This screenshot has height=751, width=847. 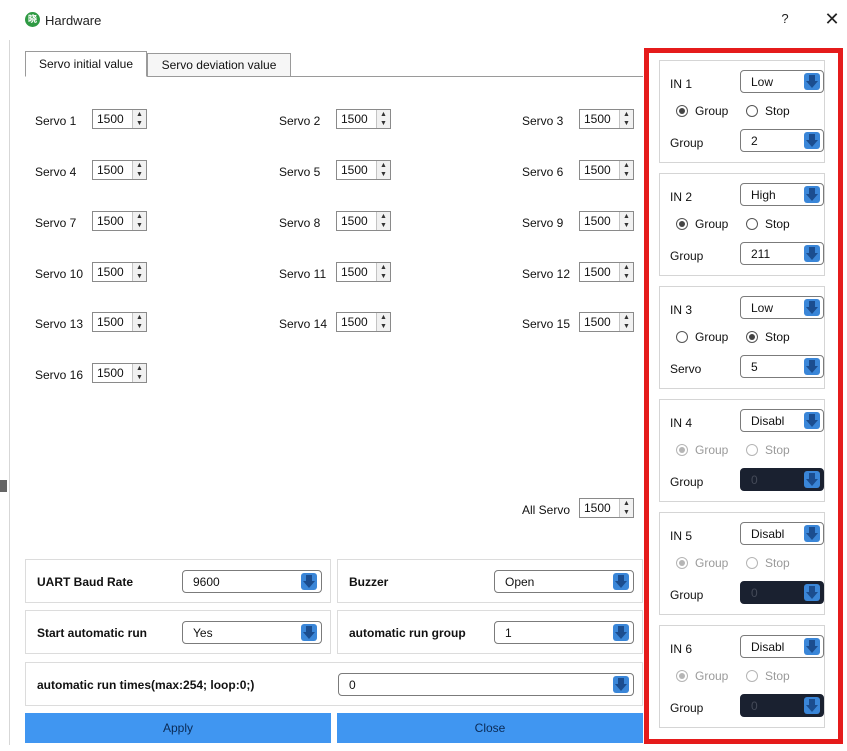 What do you see at coordinates (490, 728) in the screenshot?
I see `close-button: Close` at bounding box center [490, 728].